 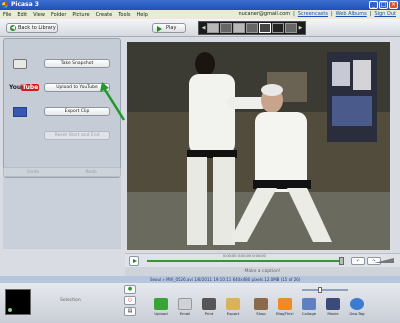 I want to click on export-tool: Export, so click(x=233, y=307).